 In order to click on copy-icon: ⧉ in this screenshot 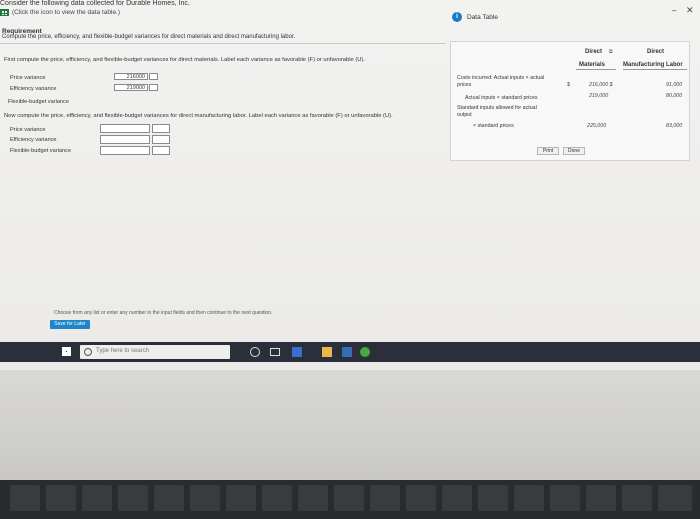, I will do `click(611, 52)`.